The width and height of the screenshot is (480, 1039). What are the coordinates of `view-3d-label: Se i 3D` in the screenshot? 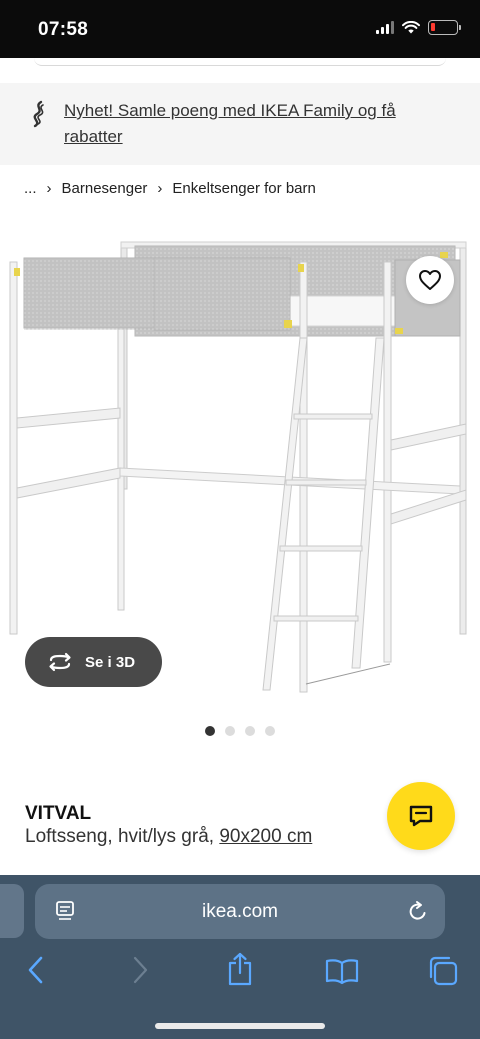 It's located at (110, 662).